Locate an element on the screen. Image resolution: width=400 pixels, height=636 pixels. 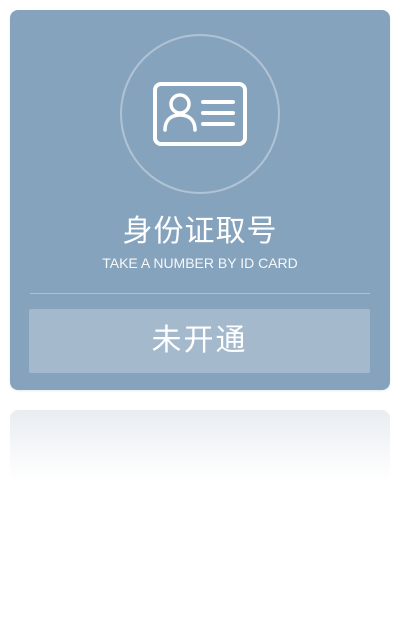
icon-circle is located at coordinates (200, 114).